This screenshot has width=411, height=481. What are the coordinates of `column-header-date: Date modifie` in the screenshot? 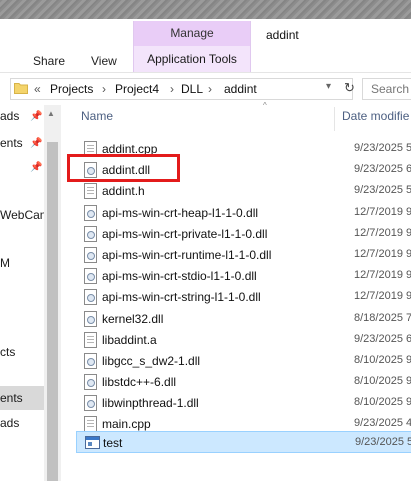 It's located at (375, 116).